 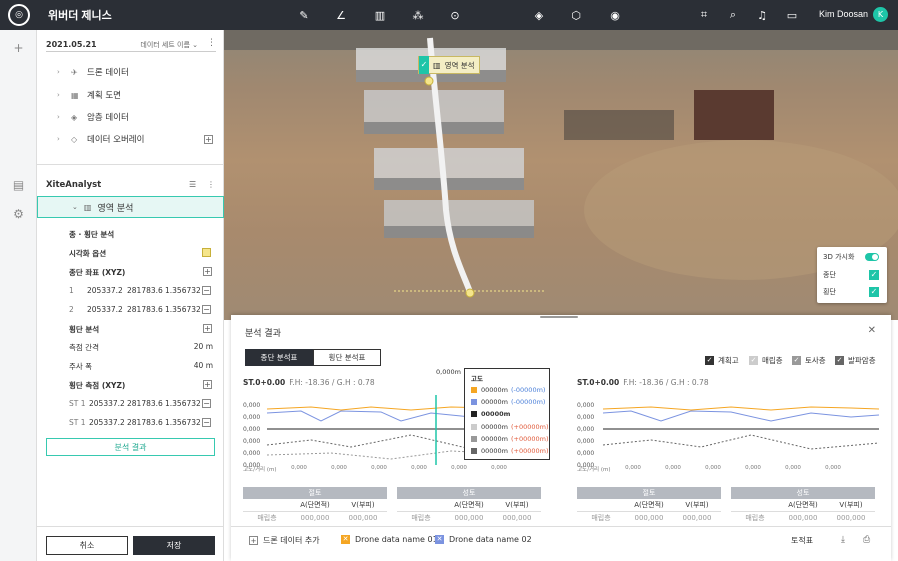 I want to click on check-icon: ✓, so click(x=424, y=65).